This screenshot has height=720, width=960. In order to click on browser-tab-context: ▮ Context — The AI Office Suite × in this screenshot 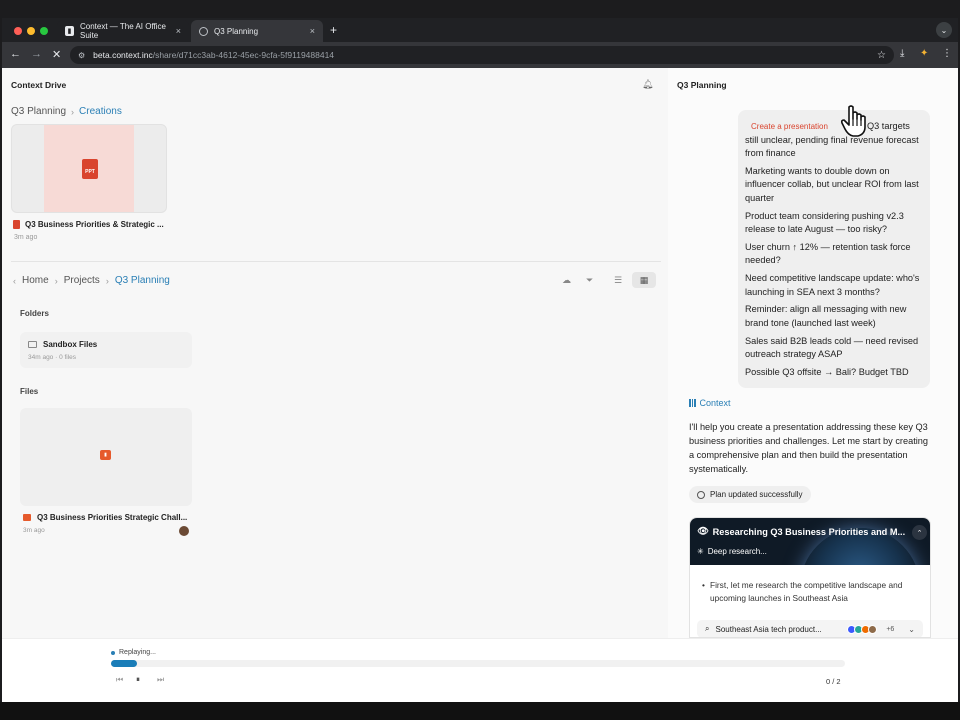, I will do `click(123, 31)`.